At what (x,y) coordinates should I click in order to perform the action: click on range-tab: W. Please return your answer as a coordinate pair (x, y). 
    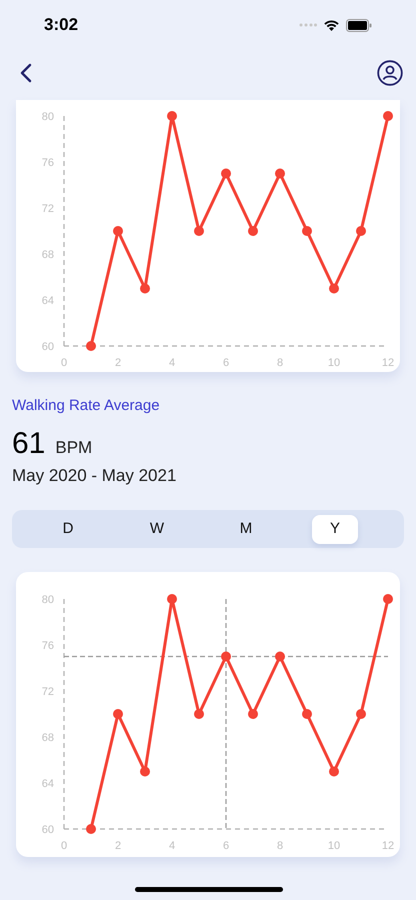
    Looking at the image, I should click on (157, 529).